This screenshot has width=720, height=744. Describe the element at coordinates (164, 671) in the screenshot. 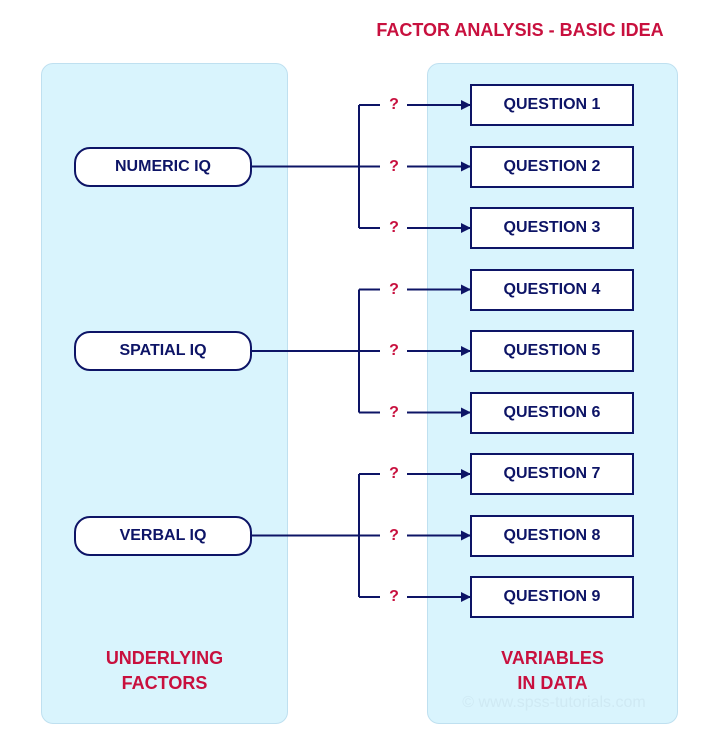

I see `footer-underlying-factors: UNDERLYING FACTORS` at that location.